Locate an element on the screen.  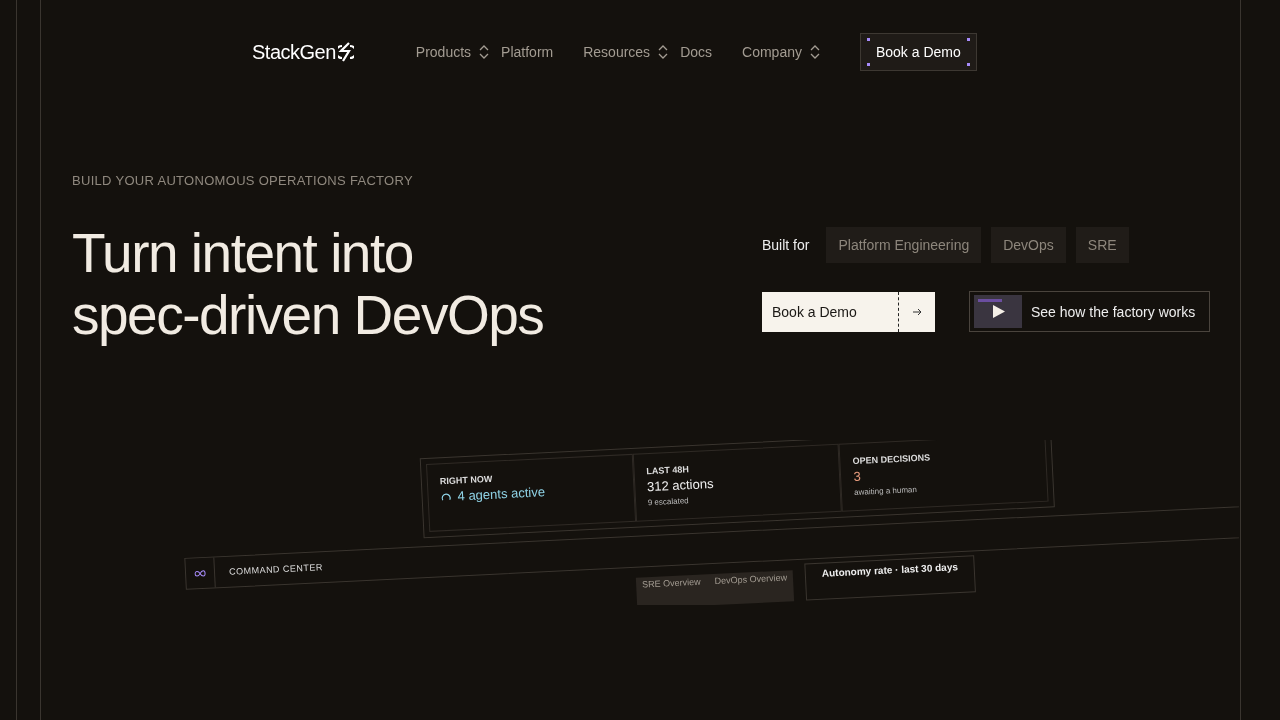
eyebrow-text: BUILD YOUR AUTONOMOUS OPERATIONS FACTORY is located at coordinates (243, 180).